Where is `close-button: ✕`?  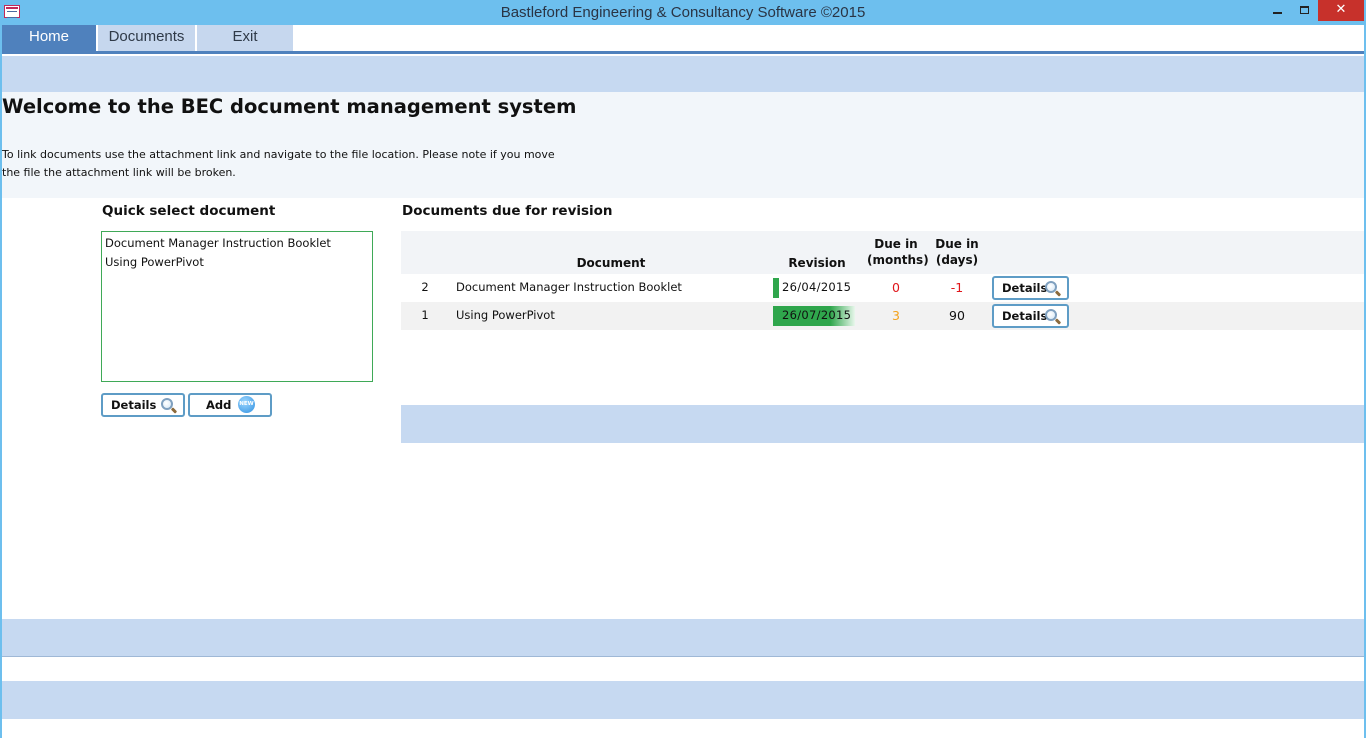
close-button: ✕ is located at coordinates (1341, 10).